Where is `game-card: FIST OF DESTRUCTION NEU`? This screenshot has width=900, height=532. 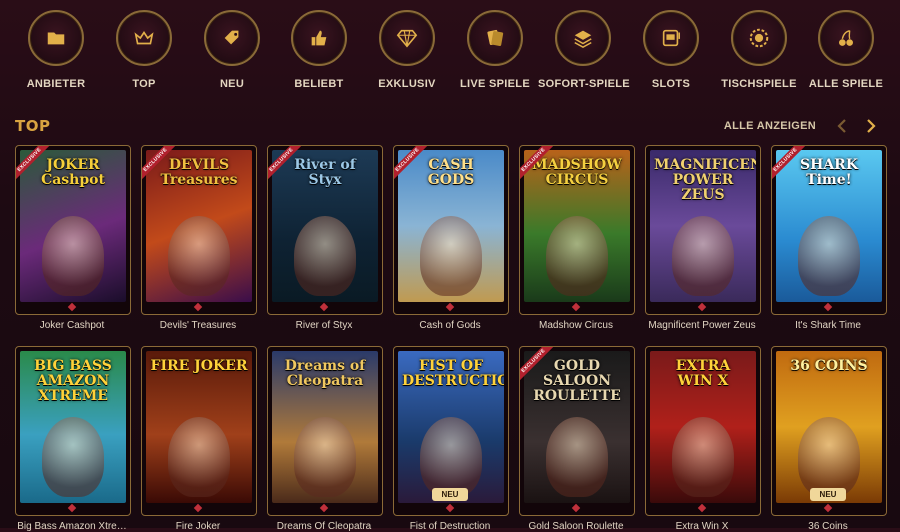
game-card: FIST OF DESTRUCTION NEU is located at coordinates (451, 431).